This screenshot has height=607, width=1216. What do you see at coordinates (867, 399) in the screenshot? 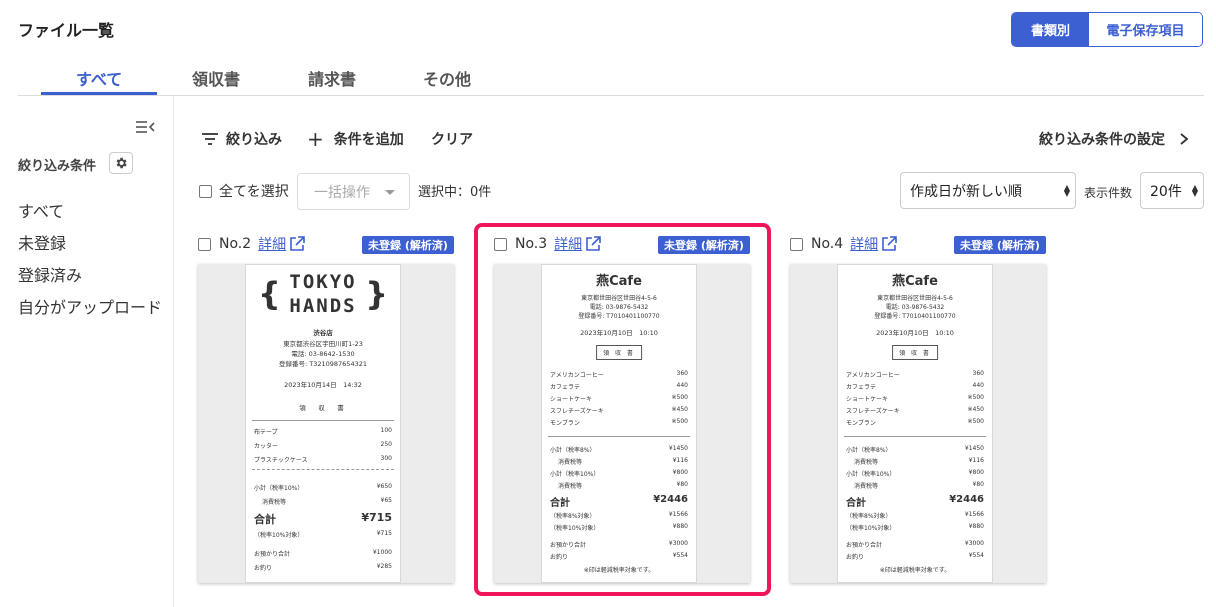
I see `row-label: ショートケーキ` at bounding box center [867, 399].